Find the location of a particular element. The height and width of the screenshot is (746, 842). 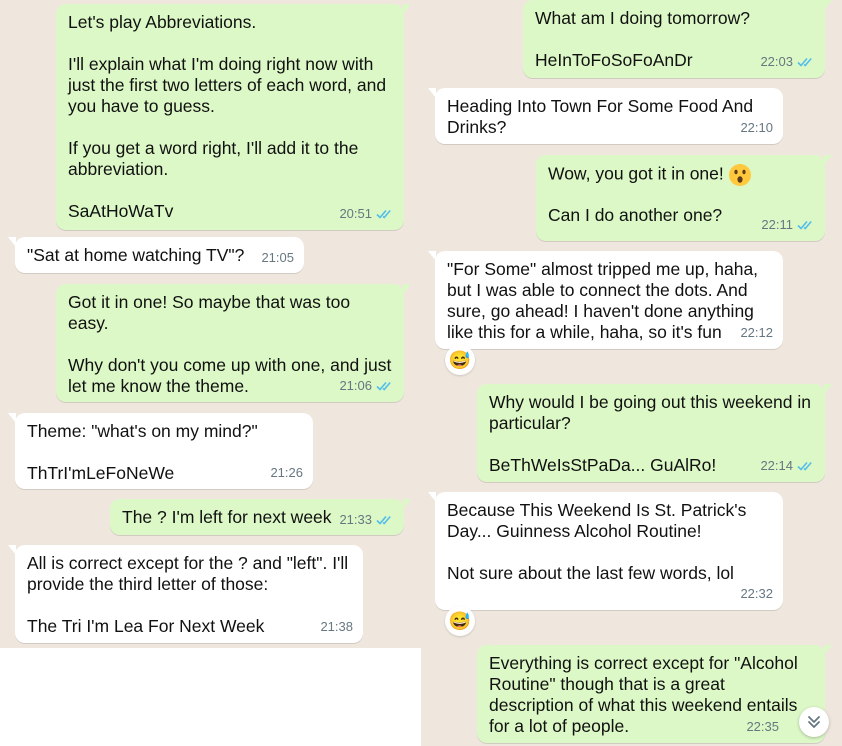

message-meta: 22:11 is located at coordinates (788, 224).